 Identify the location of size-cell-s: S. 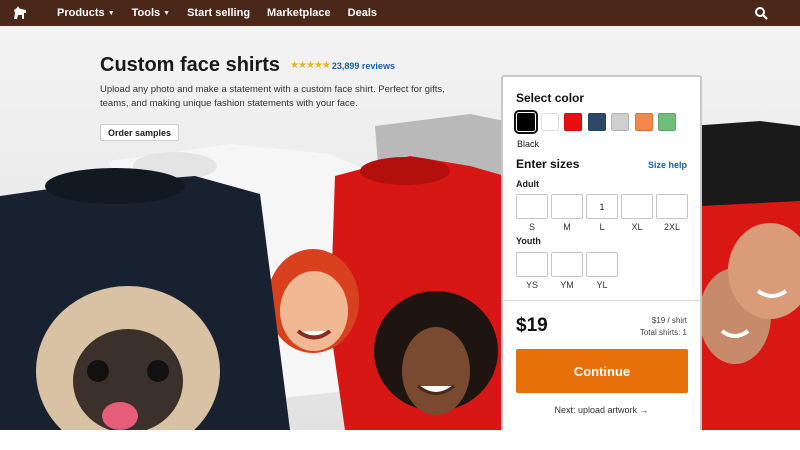
(532, 213).